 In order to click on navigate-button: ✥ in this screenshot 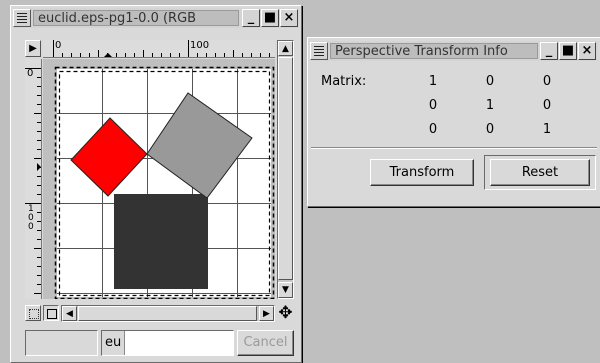, I will do `click(285, 313)`.